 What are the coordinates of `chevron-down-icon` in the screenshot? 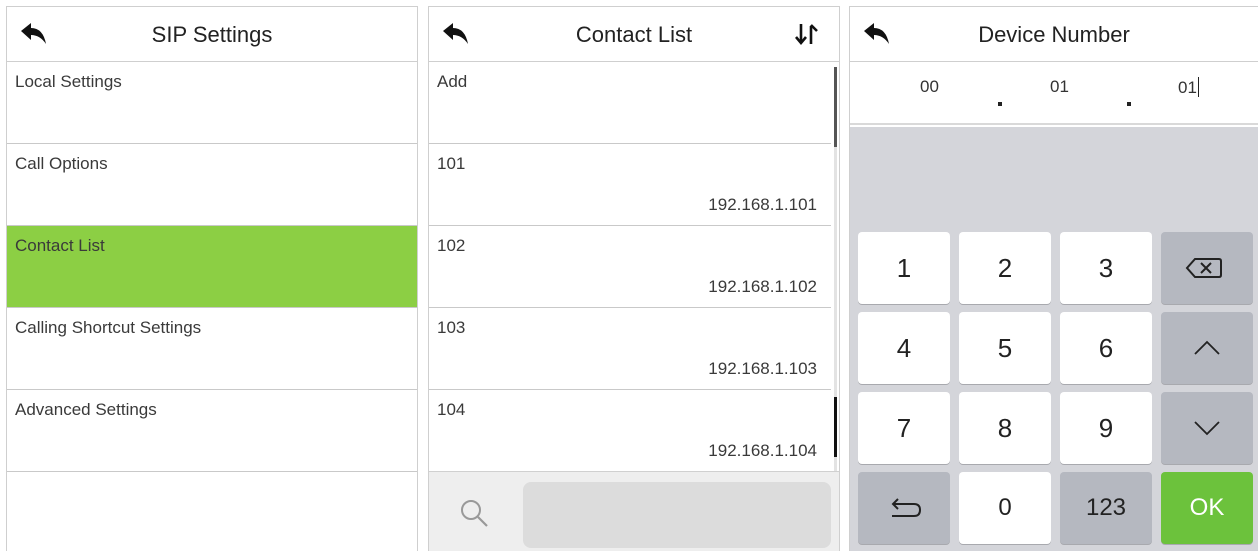 It's located at (1207, 428).